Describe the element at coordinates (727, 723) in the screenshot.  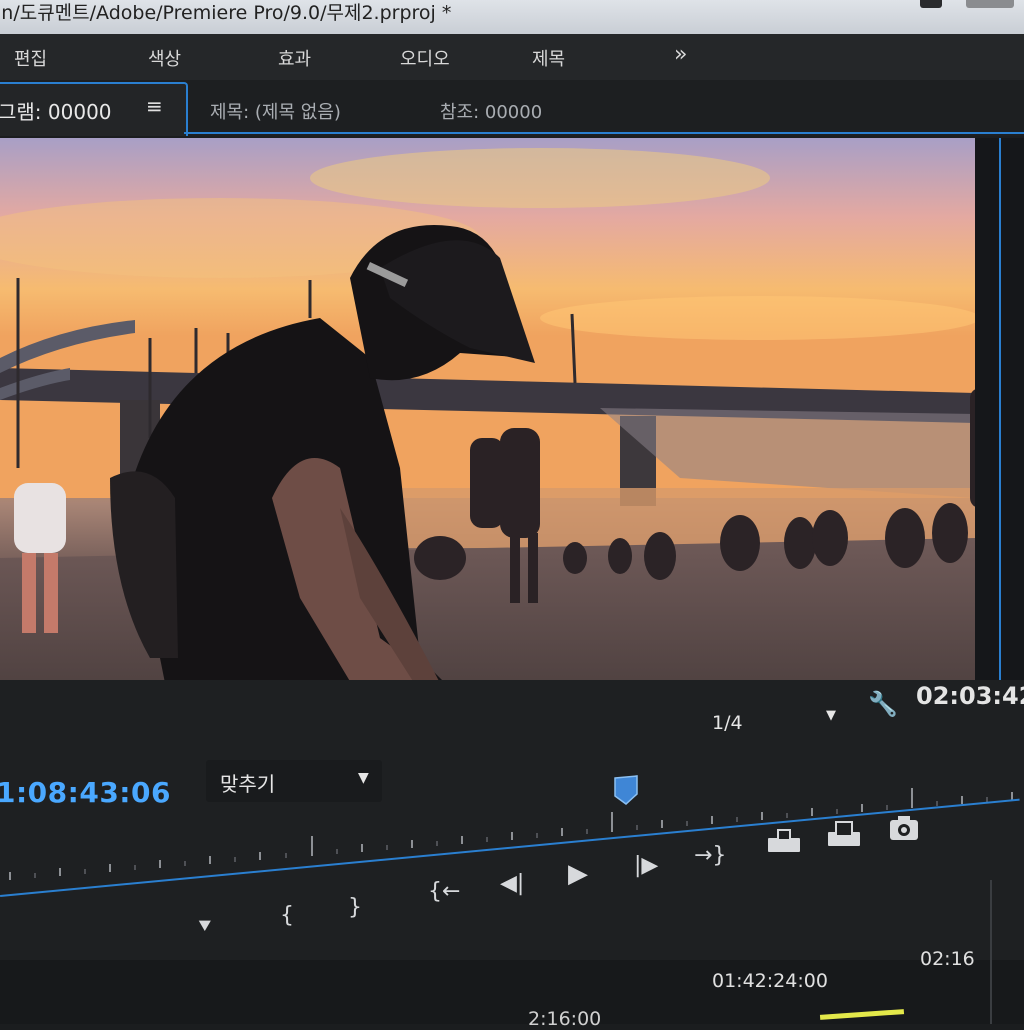
I see `resolution-label: 1/4` at that location.